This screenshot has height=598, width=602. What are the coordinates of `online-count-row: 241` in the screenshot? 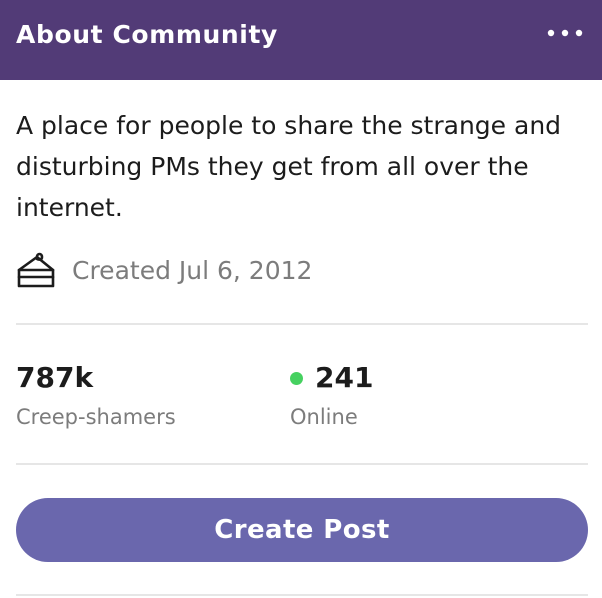 It's located at (331, 378).